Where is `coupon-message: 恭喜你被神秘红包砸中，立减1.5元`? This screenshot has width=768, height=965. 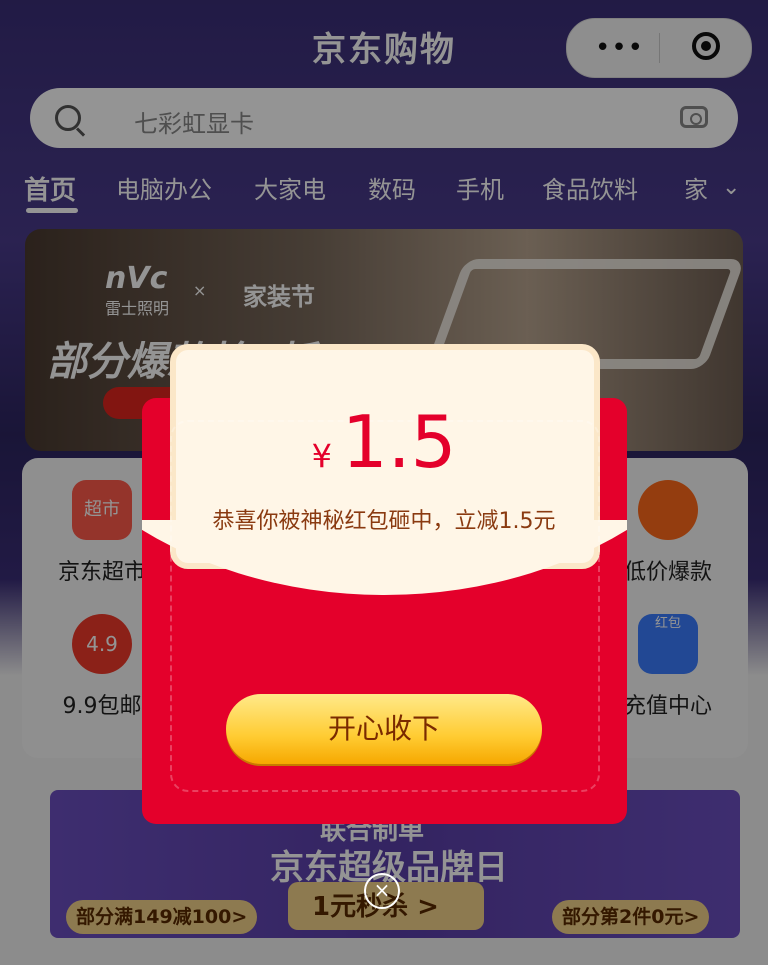
coupon-message: 恭喜你被神秘红包砸中，立减1.5元 is located at coordinates (384, 521).